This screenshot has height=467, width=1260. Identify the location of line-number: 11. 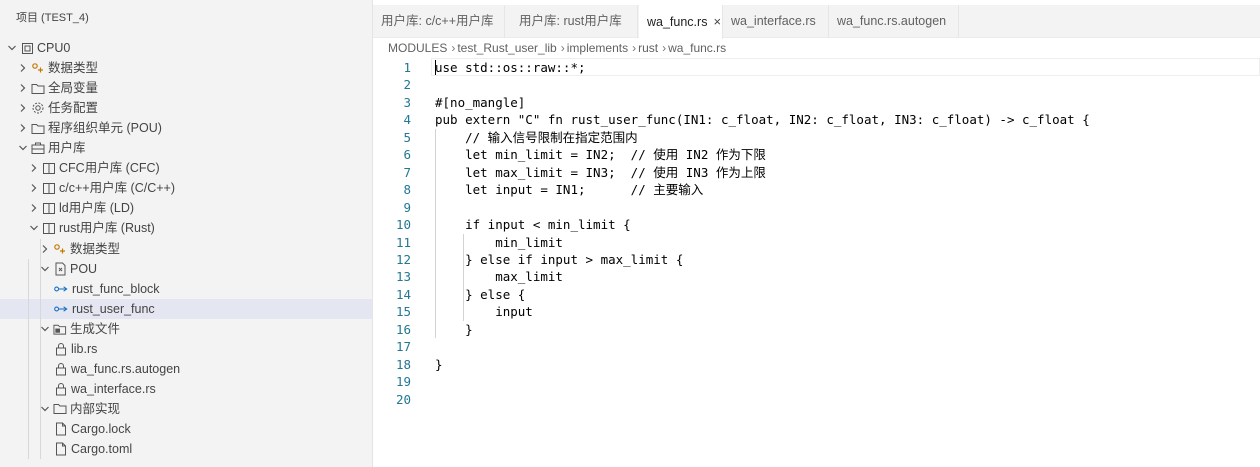
(403, 242).